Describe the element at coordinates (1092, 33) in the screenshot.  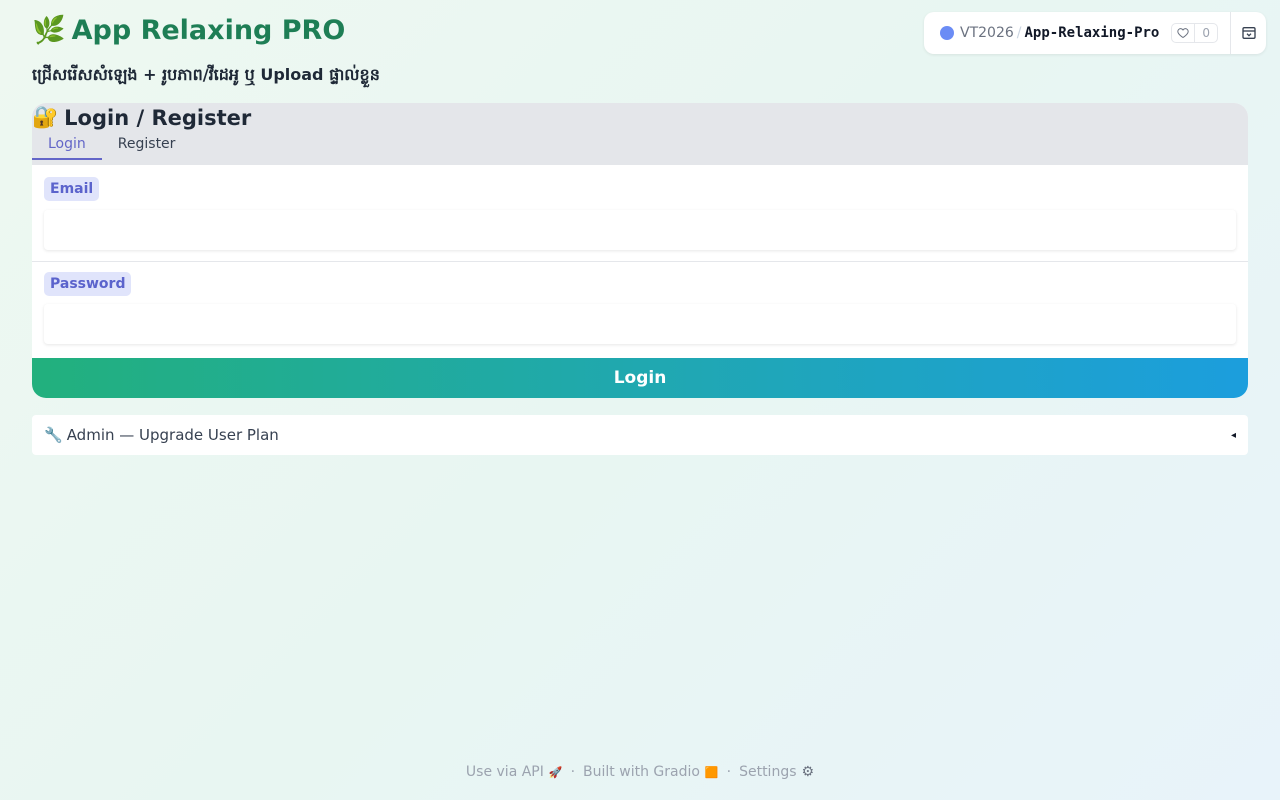
I see `space-name: App-Relaxing-Pro` at that location.